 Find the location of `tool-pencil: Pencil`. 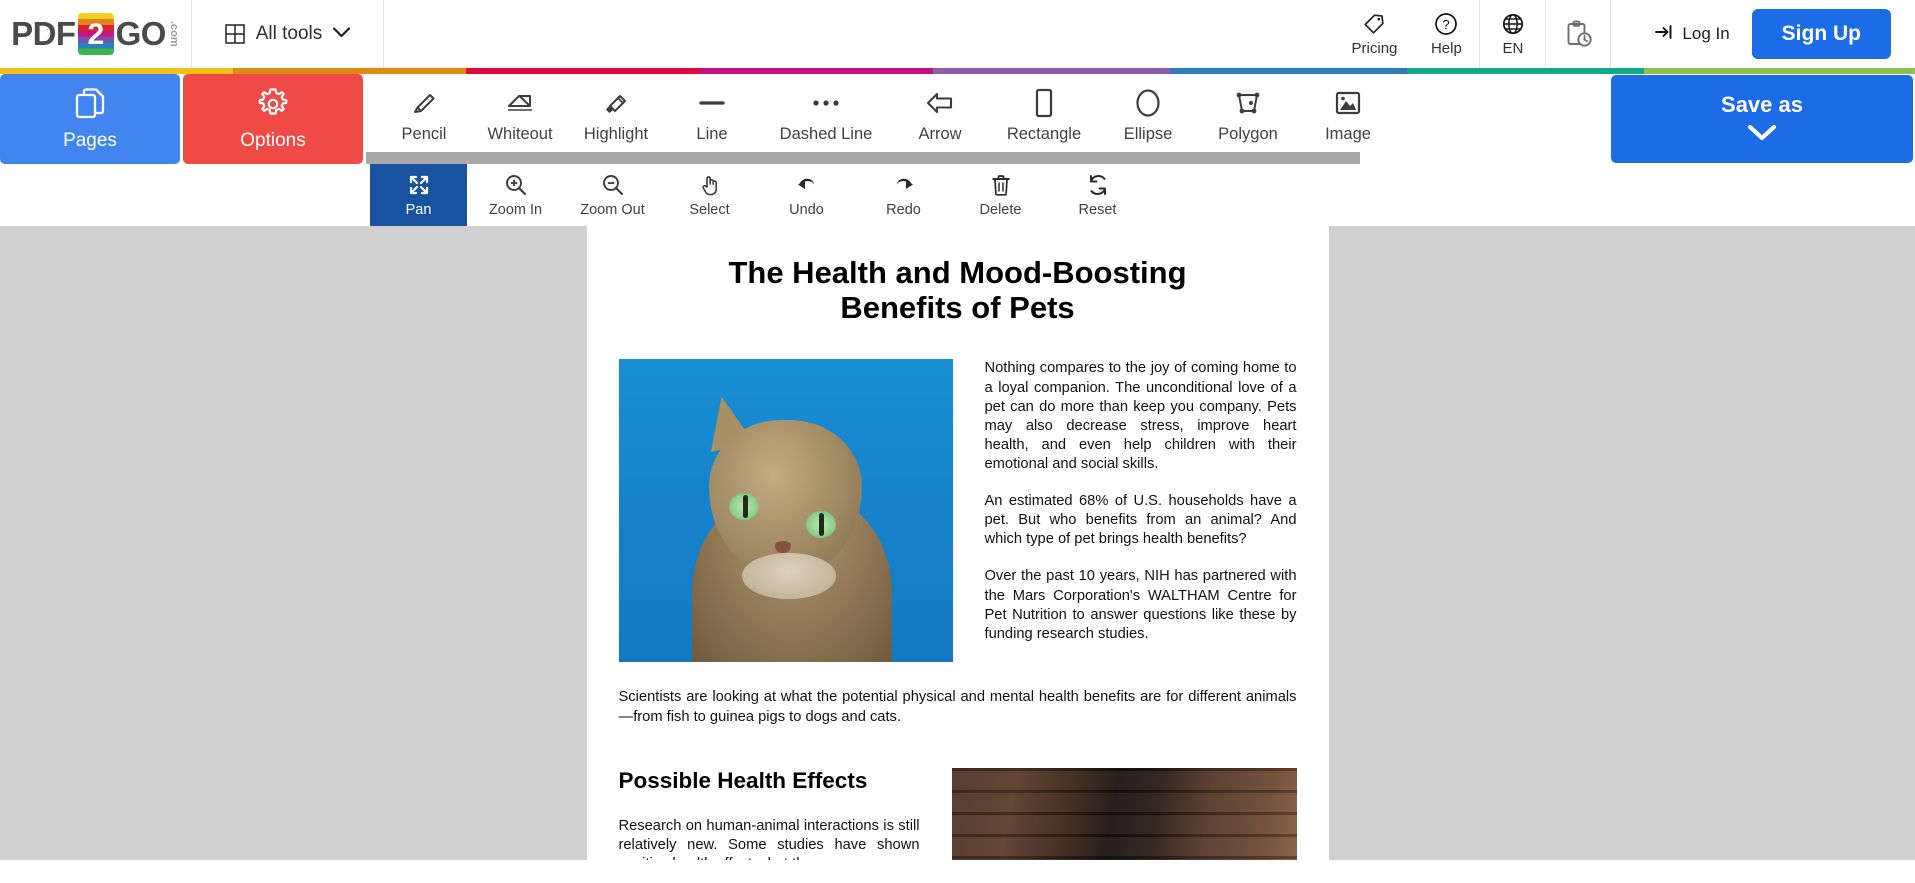

tool-pencil: Pencil is located at coordinates (424, 116).